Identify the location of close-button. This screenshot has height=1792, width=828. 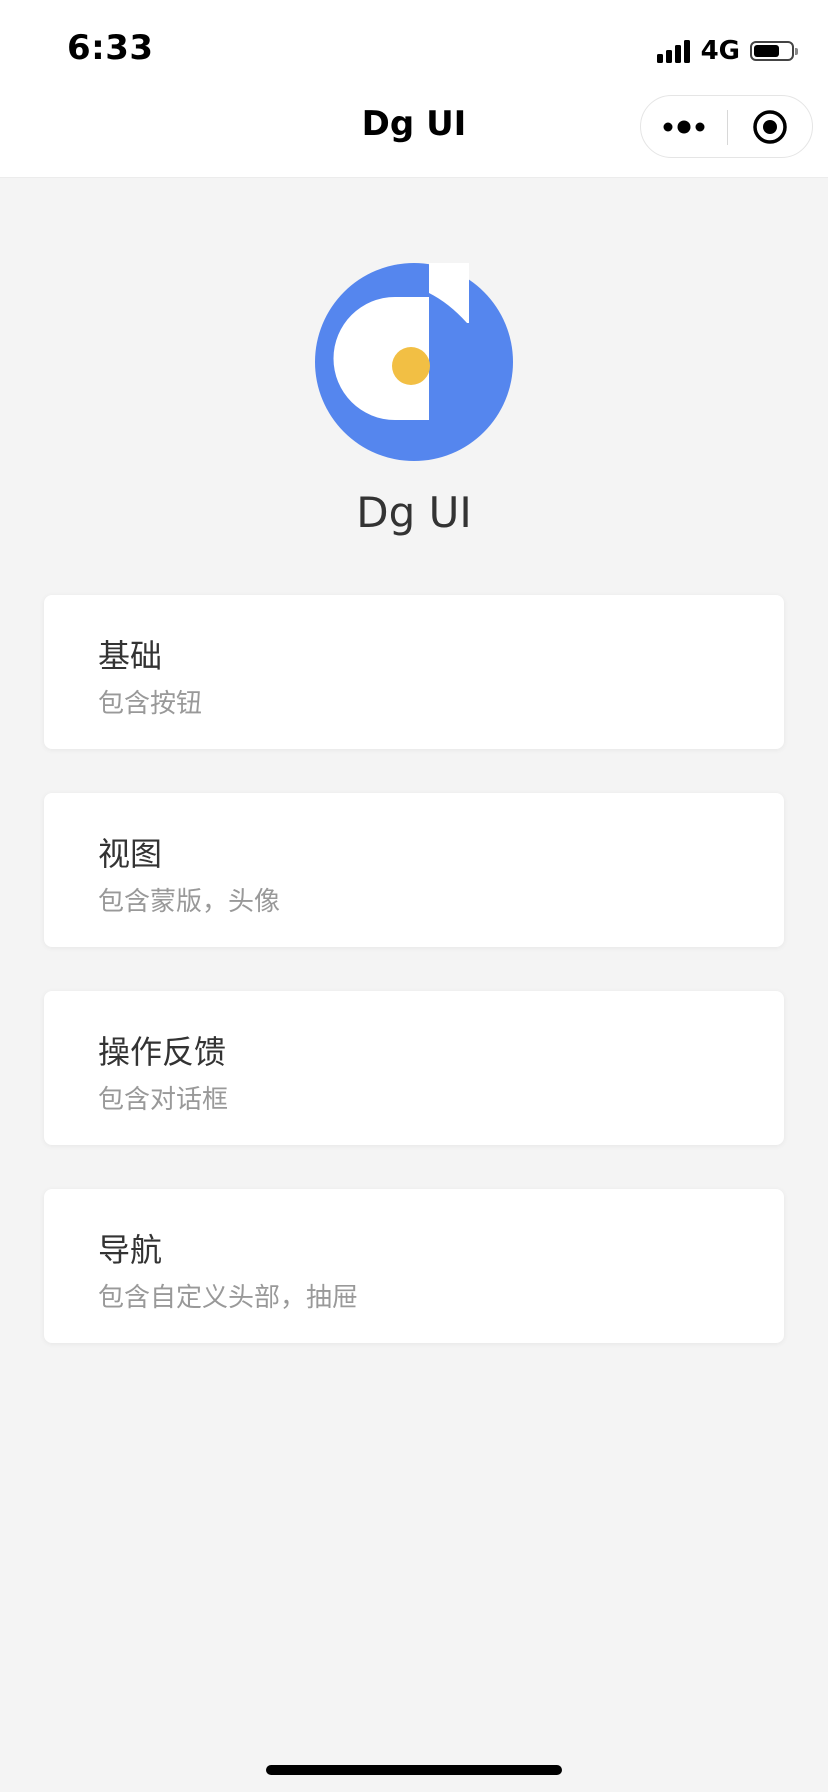
(770, 126).